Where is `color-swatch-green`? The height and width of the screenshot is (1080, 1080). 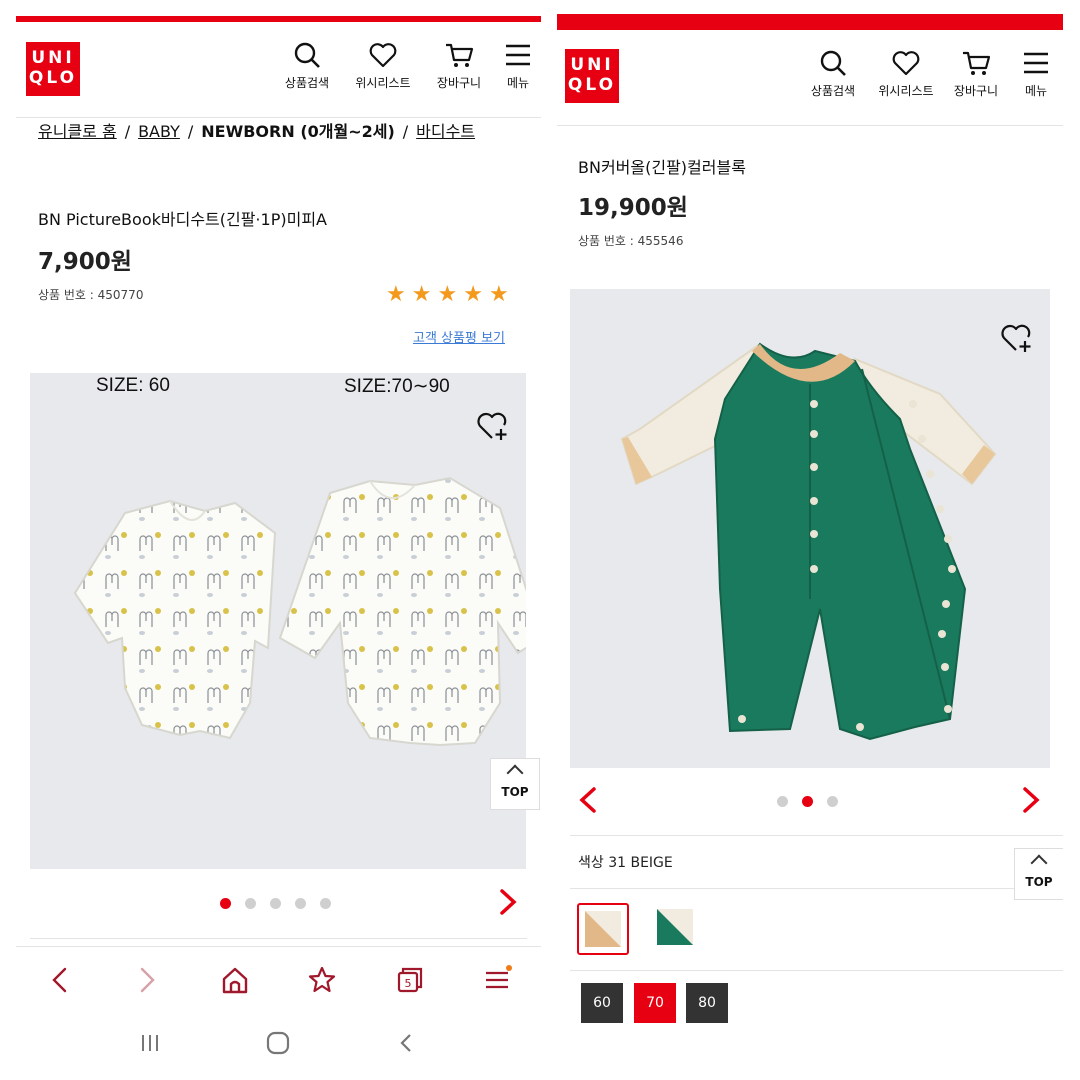 color-swatch-green is located at coordinates (677, 929).